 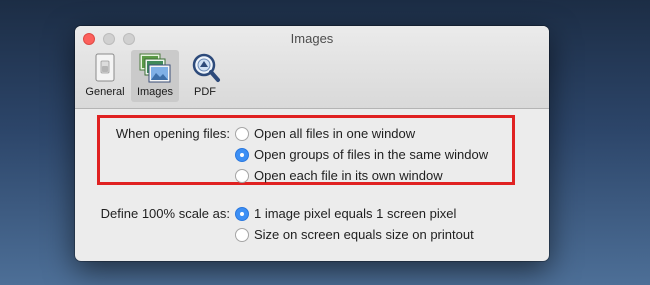 I want to click on scale-option-pixel: 1 image pixel equals 1 screen pixel, so click(x=354, y=213).